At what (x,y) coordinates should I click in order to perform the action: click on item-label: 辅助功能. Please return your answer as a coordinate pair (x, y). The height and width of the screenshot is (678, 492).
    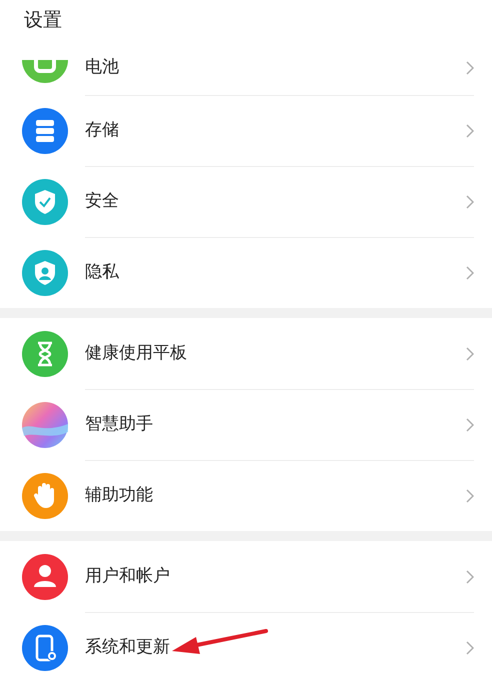
    Looking at the image, I should click on (119, 496).